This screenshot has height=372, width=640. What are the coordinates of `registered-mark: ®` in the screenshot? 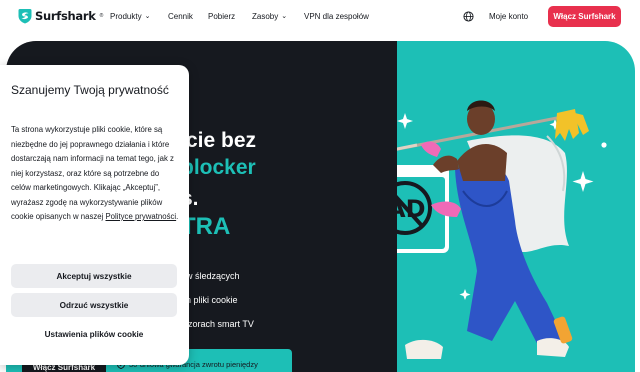 It's located at (101, 16).